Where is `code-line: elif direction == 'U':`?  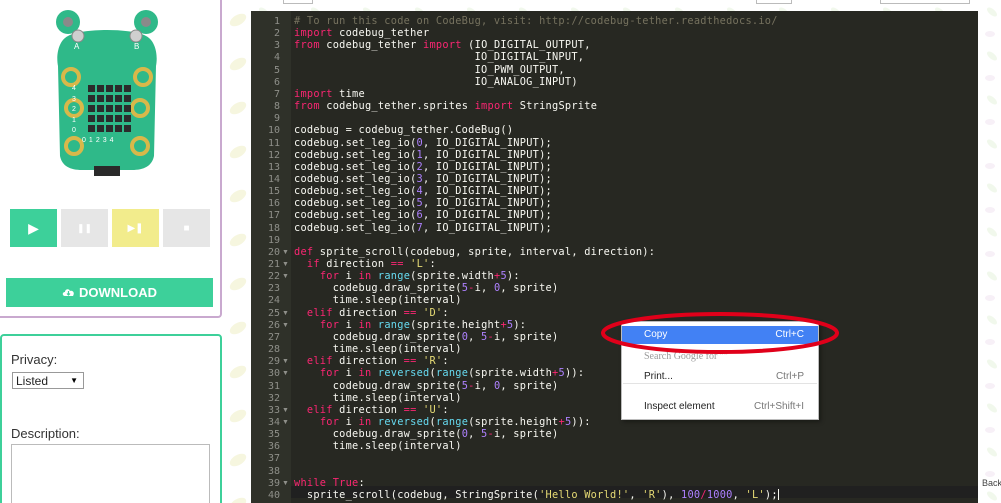 code-line: elif direction == 'U': is located at coordinates (377, 409).